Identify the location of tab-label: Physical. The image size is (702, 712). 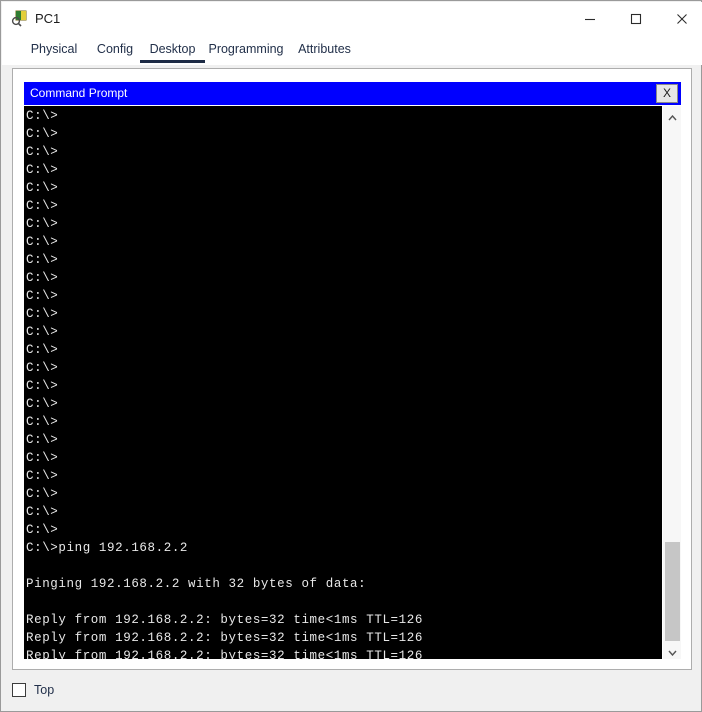
(54, 49).